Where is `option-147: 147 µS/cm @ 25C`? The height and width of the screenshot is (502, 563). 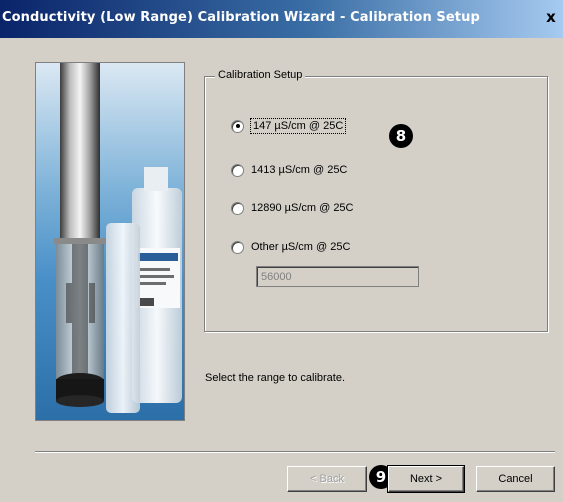 option-147: 147 µS/cm @ 25C is located at coordinates (289, 126).